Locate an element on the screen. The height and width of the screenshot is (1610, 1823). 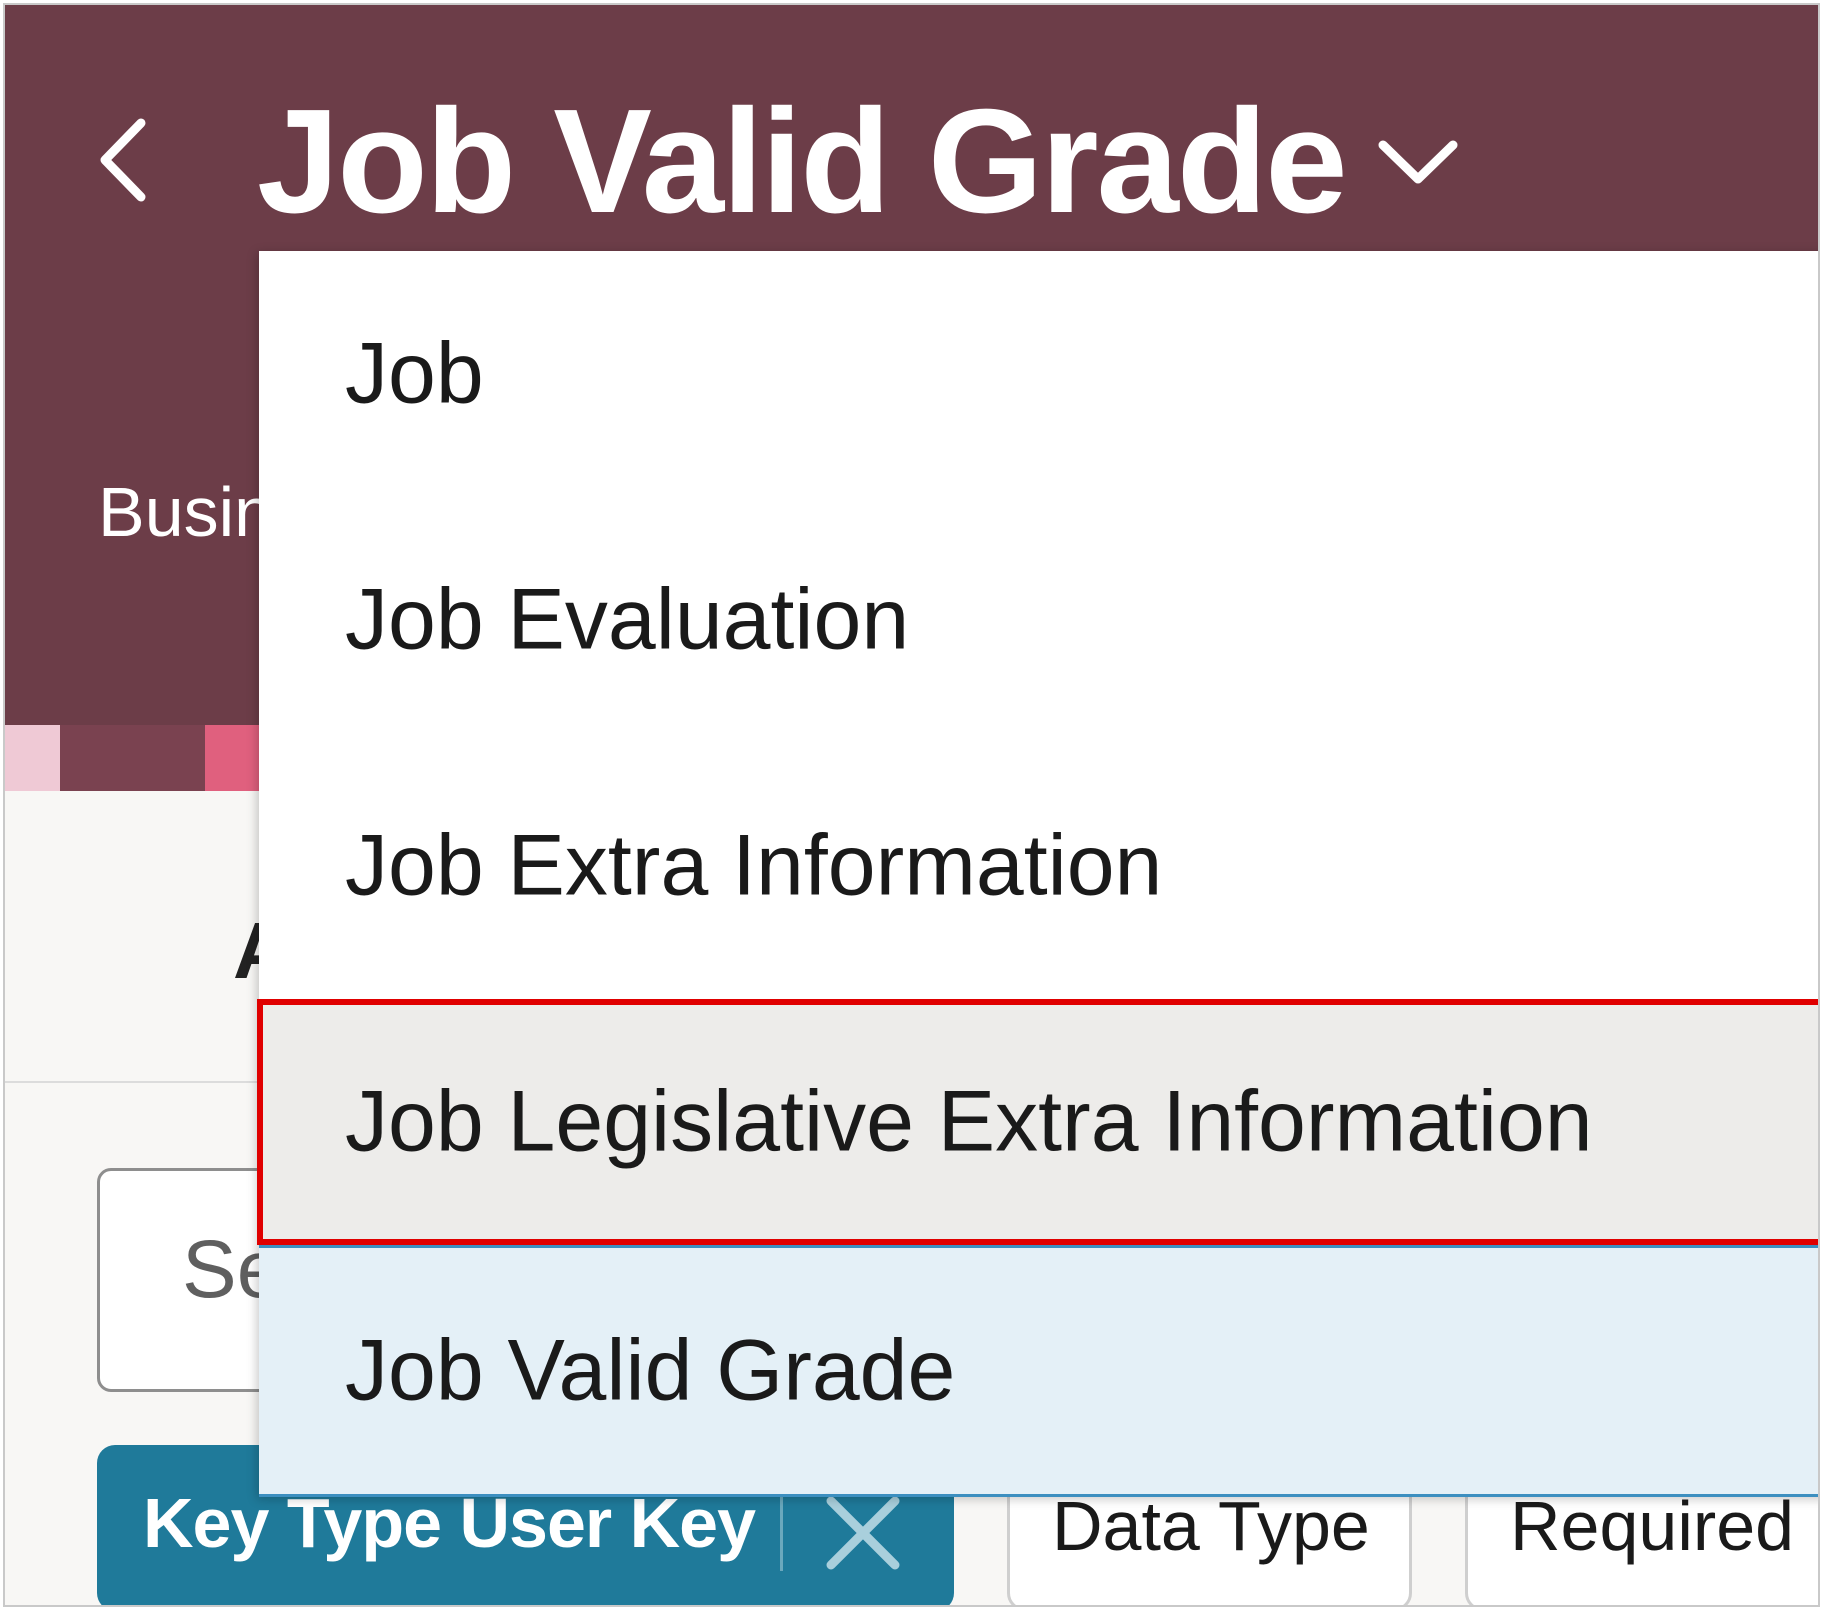
menu-item-job-legislative-extra-information: Job Legislative Extra Information is located at coordinates (1038, 1122).